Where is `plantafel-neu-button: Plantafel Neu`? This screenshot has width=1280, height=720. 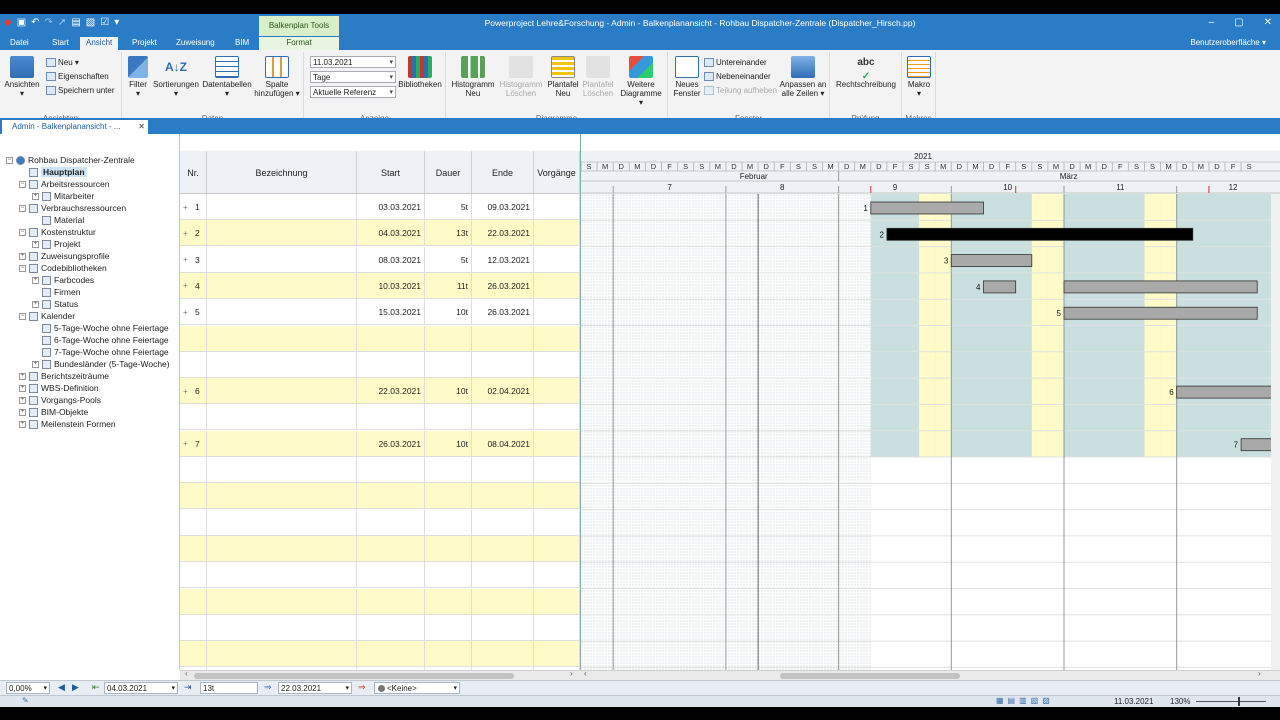
plantafel-neu-button: Plantafel Neu is located at coordinates (563, 77).